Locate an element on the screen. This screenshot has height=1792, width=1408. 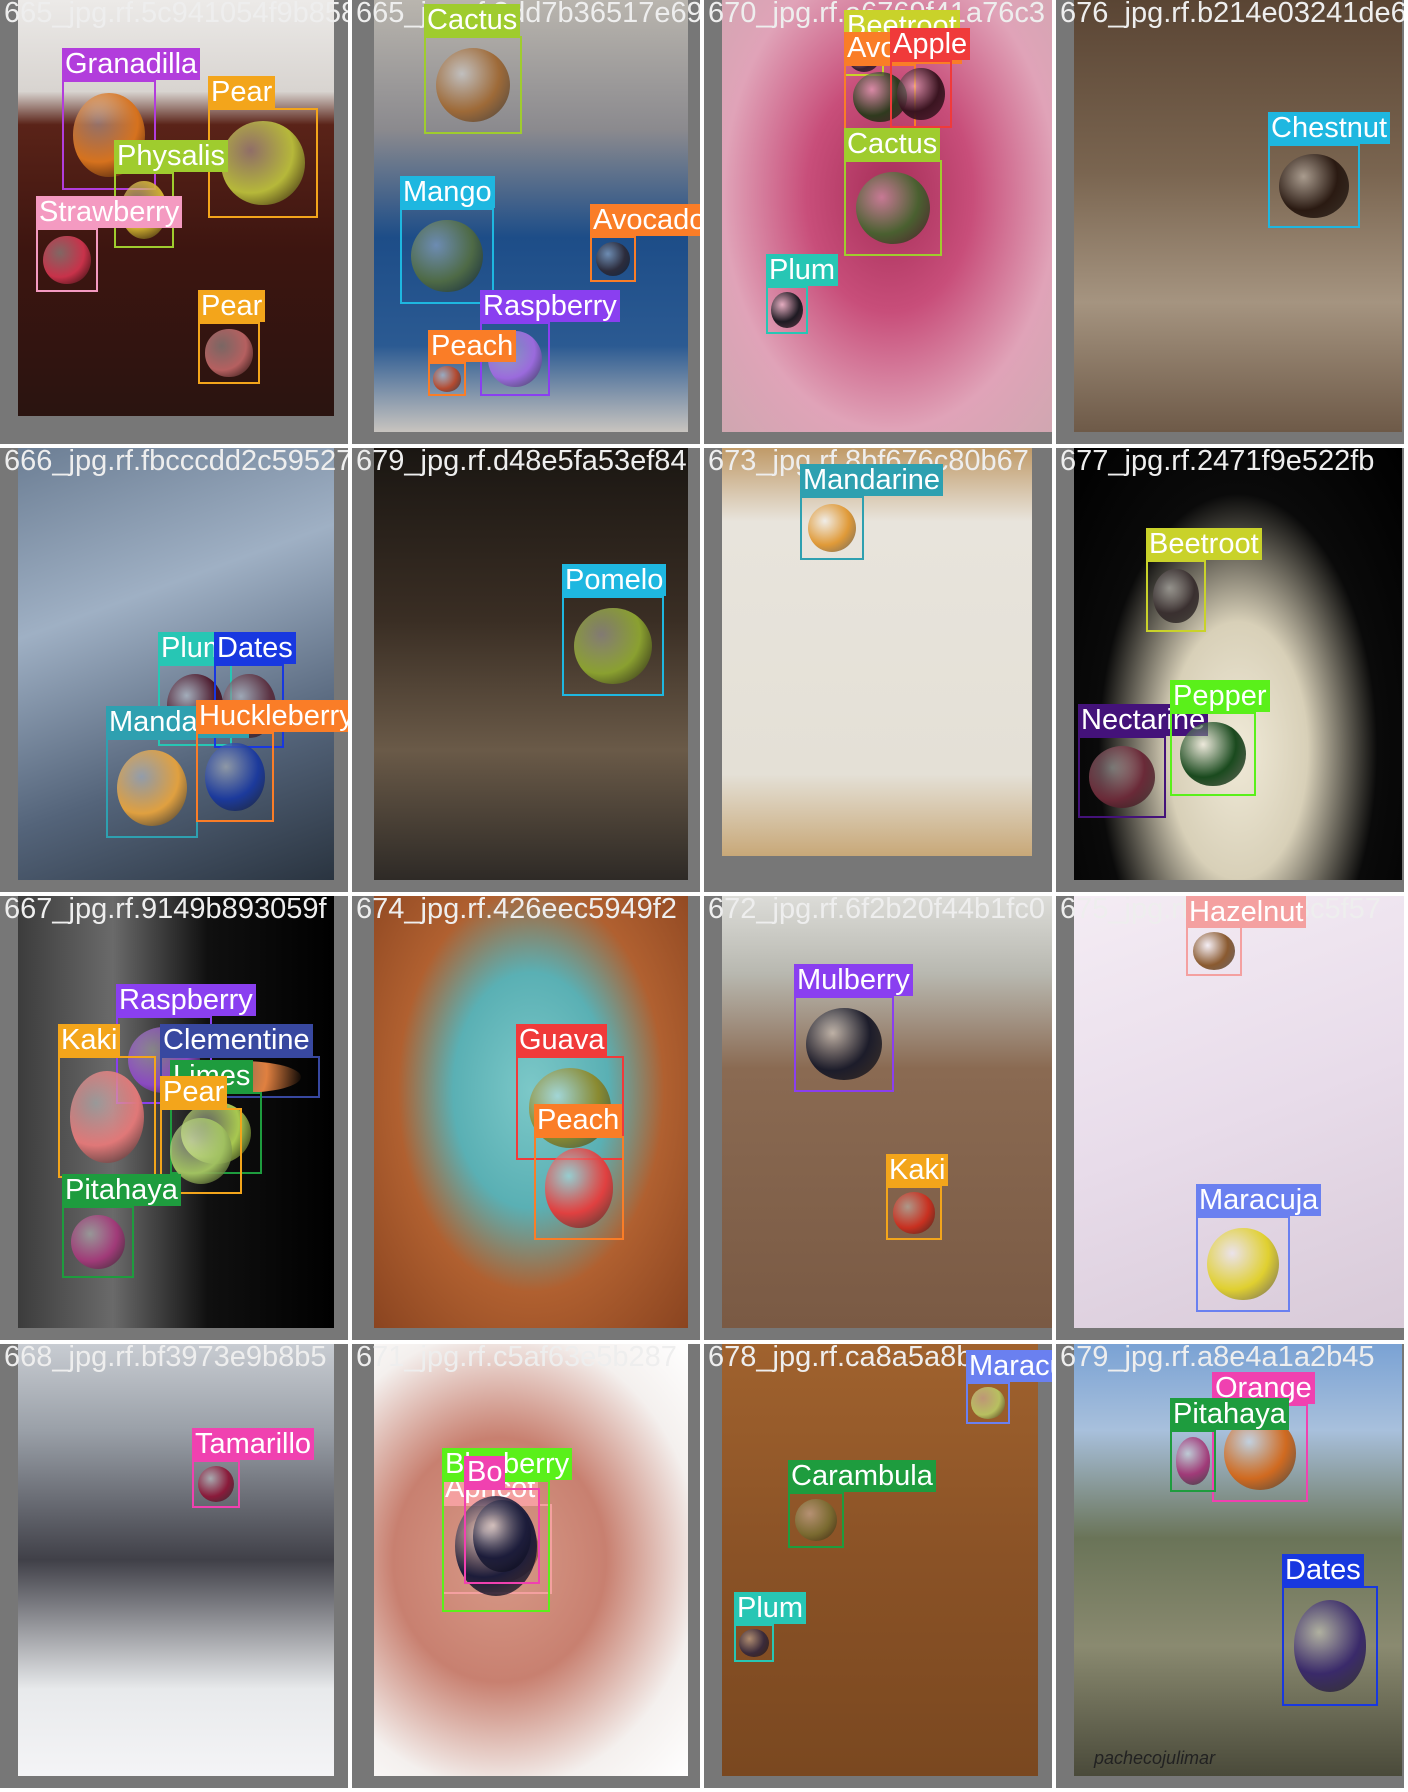
box-label: Hazelnut is located at coordinates (1246, 912).